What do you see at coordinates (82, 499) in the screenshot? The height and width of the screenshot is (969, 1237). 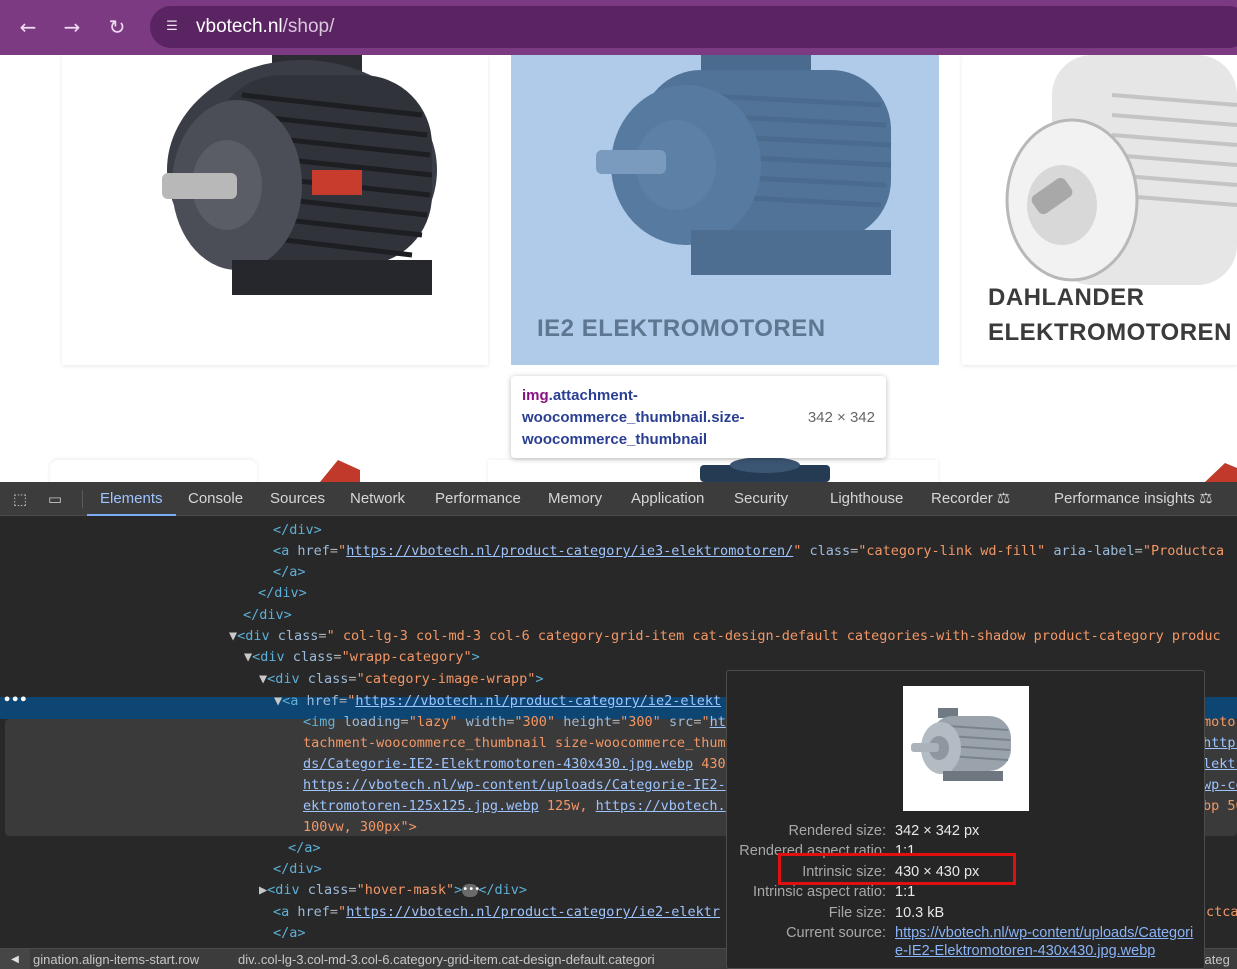 I see `toolbar-divider` at bounding box center [82, 499].